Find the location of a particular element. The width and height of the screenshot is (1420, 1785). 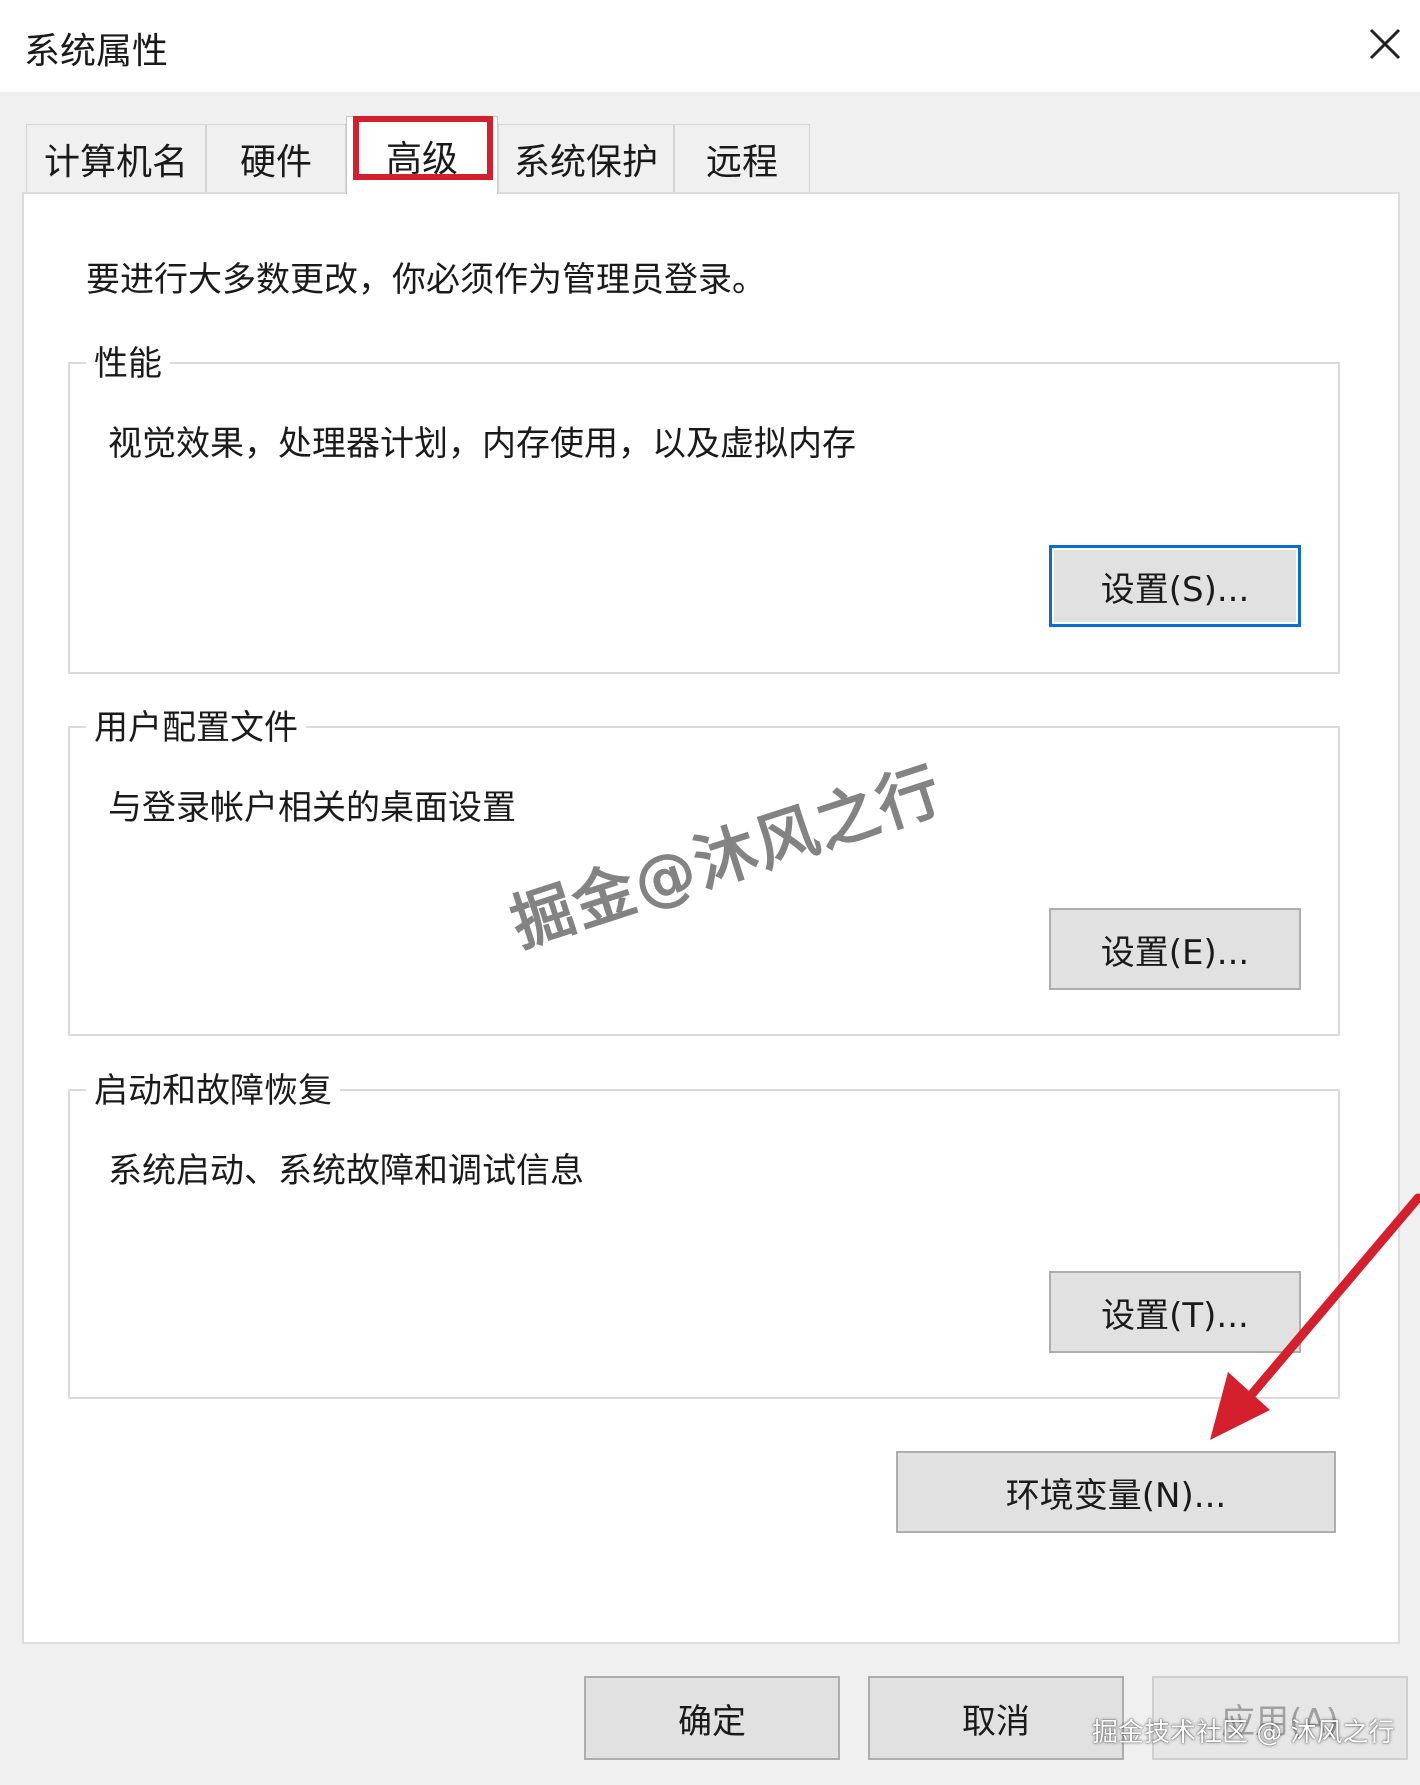

corner-watermark: 掘金技术社区 @ 沐风之行 is located at coordinates (1243, 1733).